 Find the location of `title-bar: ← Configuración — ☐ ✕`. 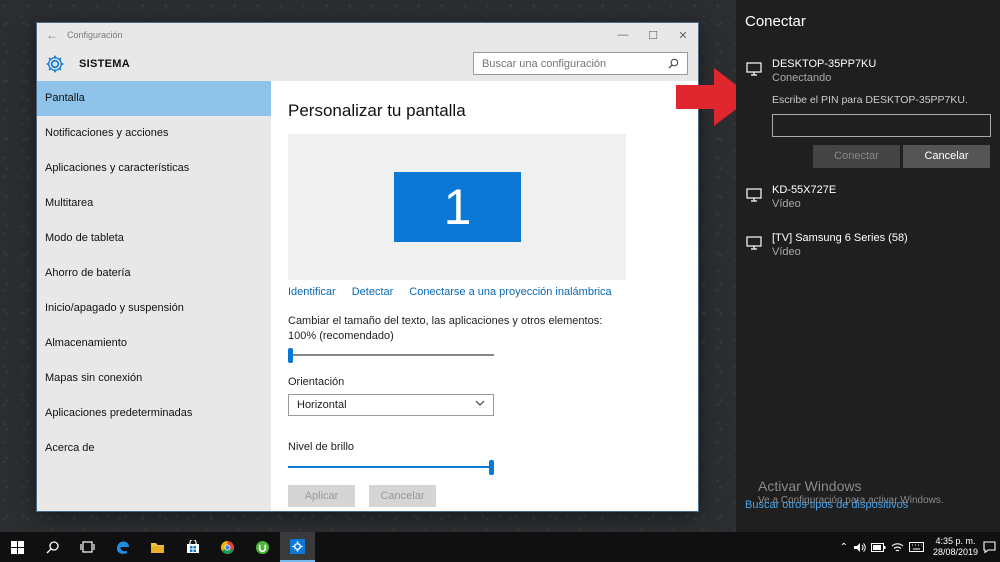

title-bar: ← Configuración — ☐ ✕ is located at coordinates (367, 35).